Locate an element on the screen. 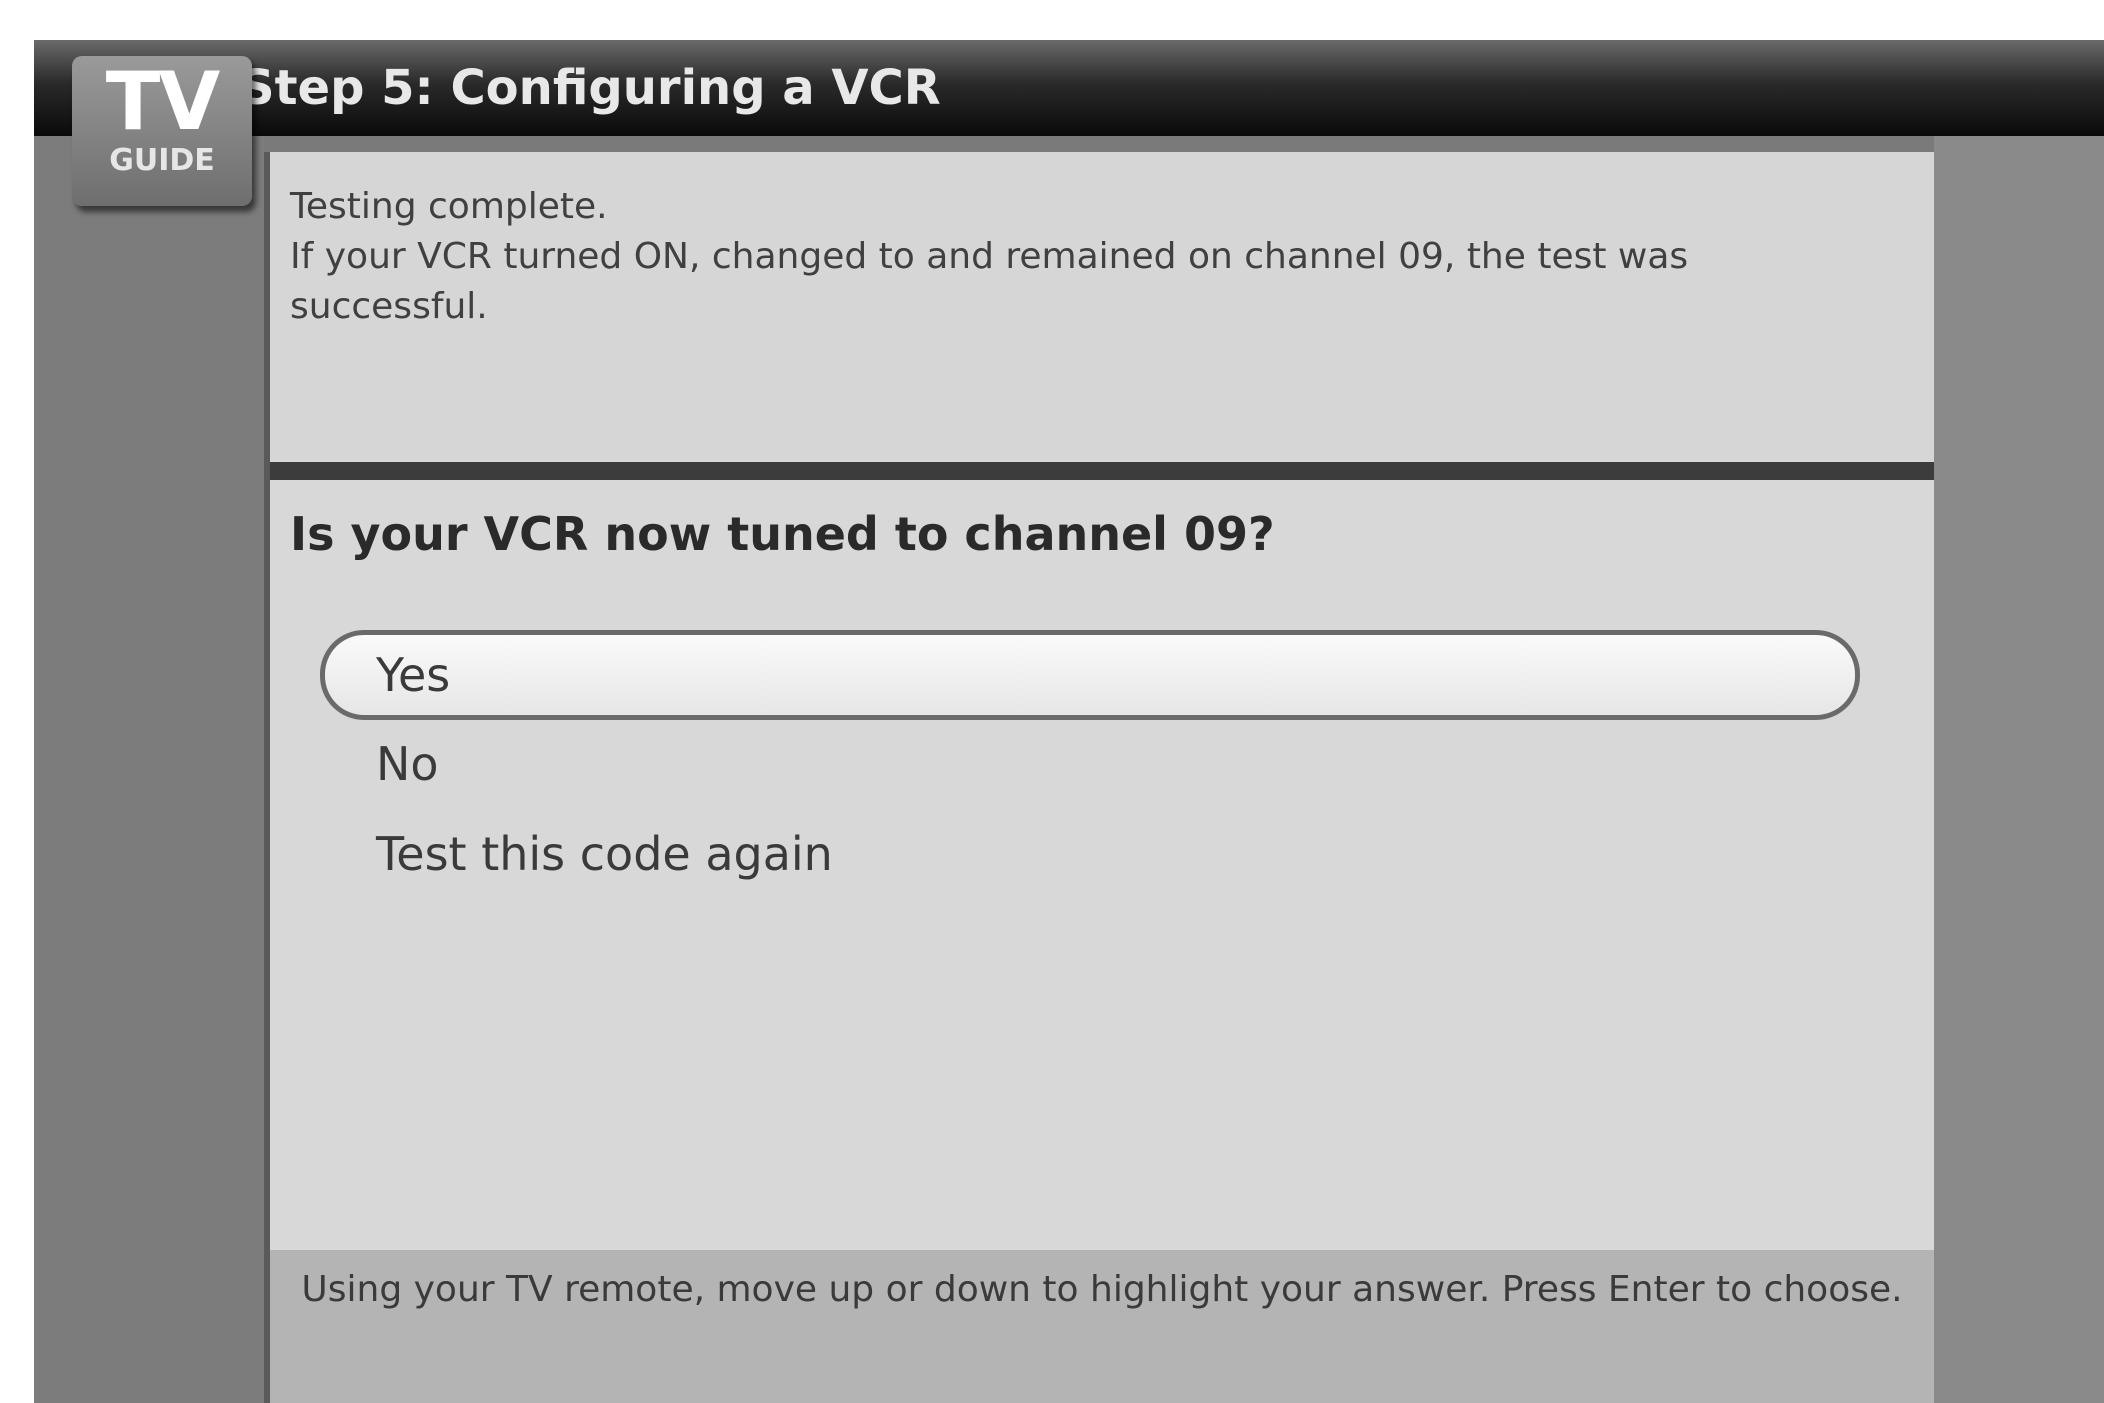 This screenshot has width=2104, height=1403. tv-guide-logo: TV GUIDE is located at coordinates (162, 131).